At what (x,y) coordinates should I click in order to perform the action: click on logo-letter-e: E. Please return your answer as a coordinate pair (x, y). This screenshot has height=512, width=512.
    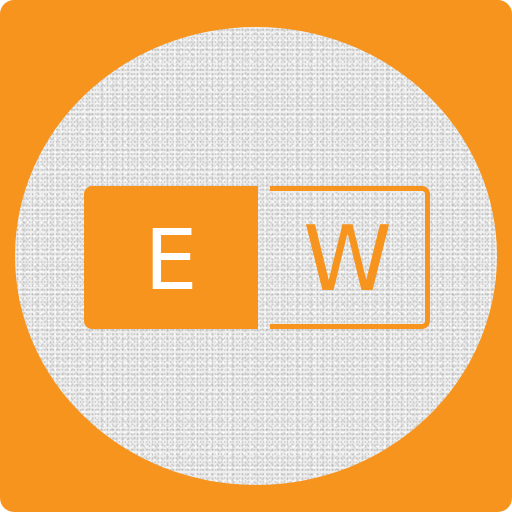
    Looking at the image, I should click on (171, 259).